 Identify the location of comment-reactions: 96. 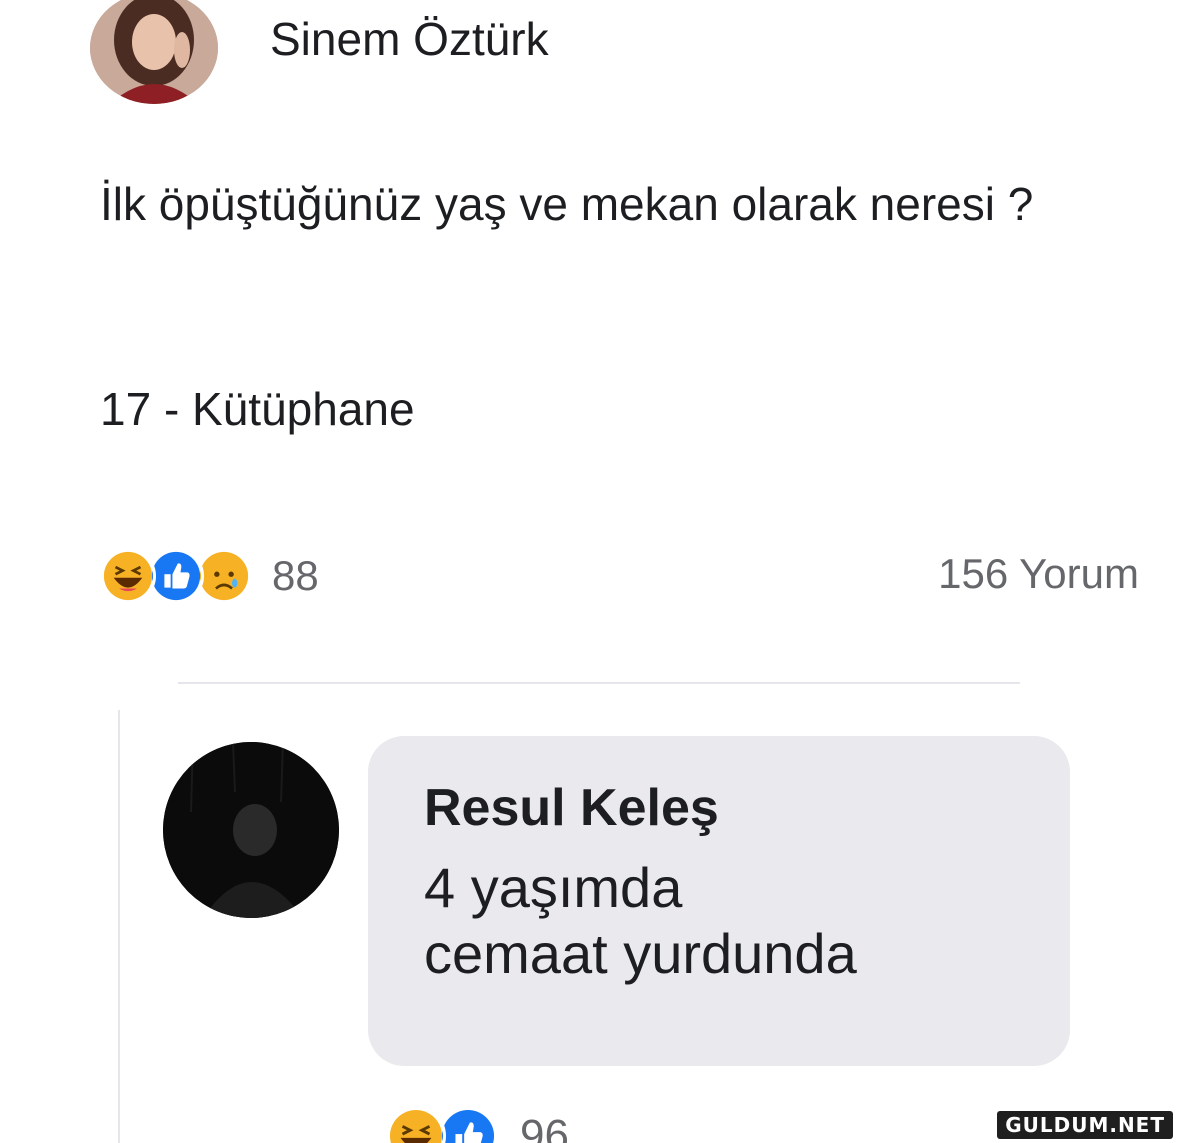
(477, 1124).